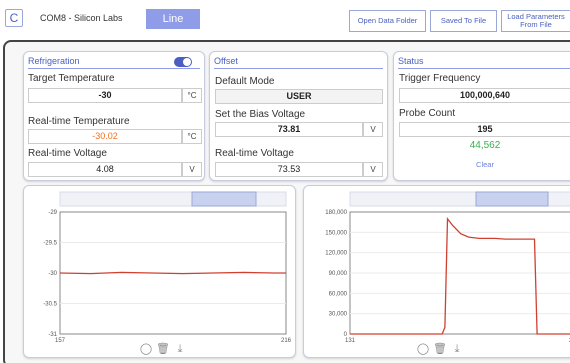  Describe the element at coordinates (338, 294) in the screenshot. I see `y-tick-label: 60,000` at that location.